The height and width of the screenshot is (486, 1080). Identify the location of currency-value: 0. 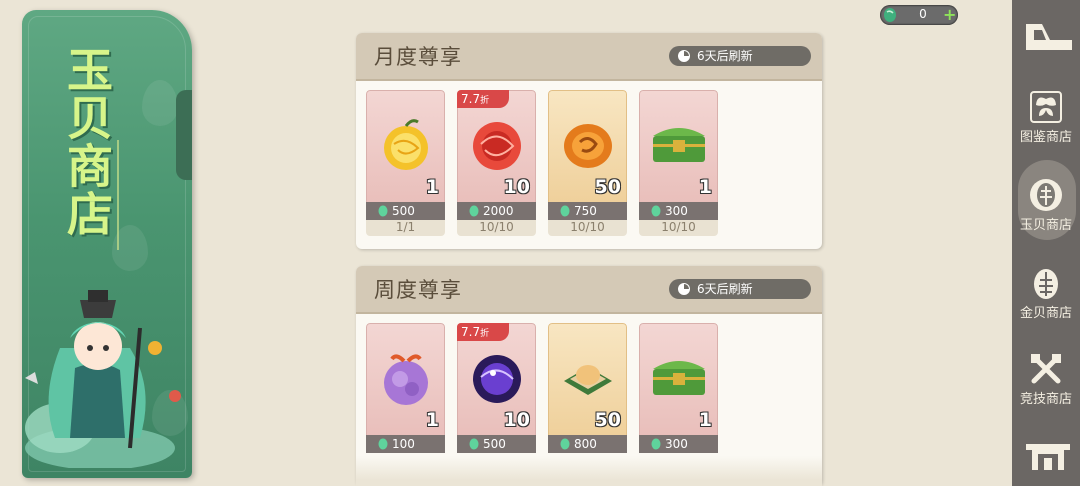
(923, 14).